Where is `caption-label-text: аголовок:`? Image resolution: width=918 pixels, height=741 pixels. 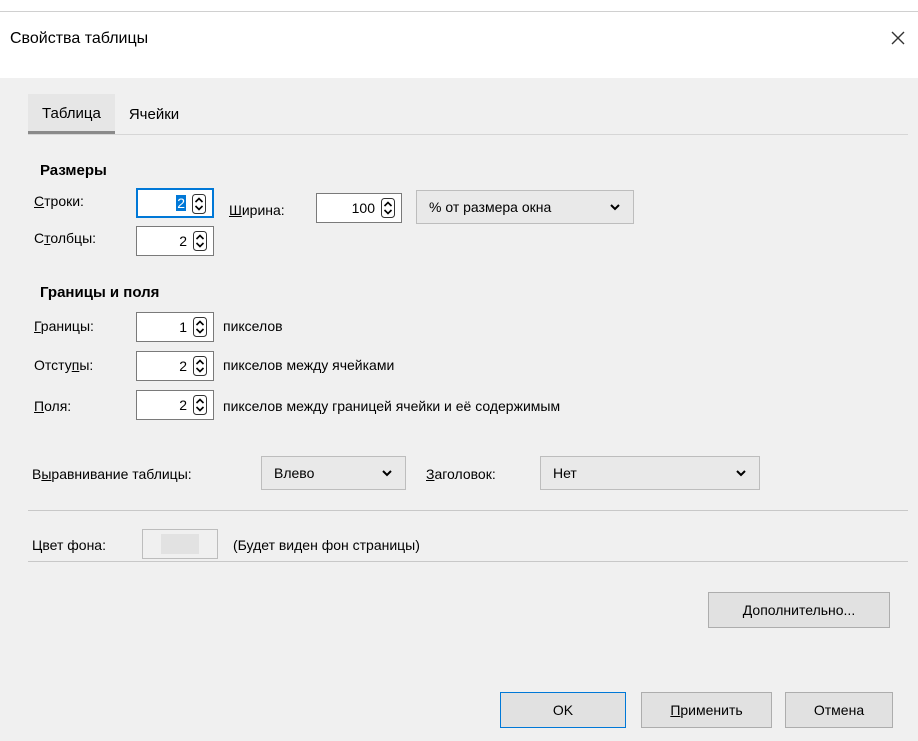
caption-label-text: аголовок: is located at coordinates (465, 474).